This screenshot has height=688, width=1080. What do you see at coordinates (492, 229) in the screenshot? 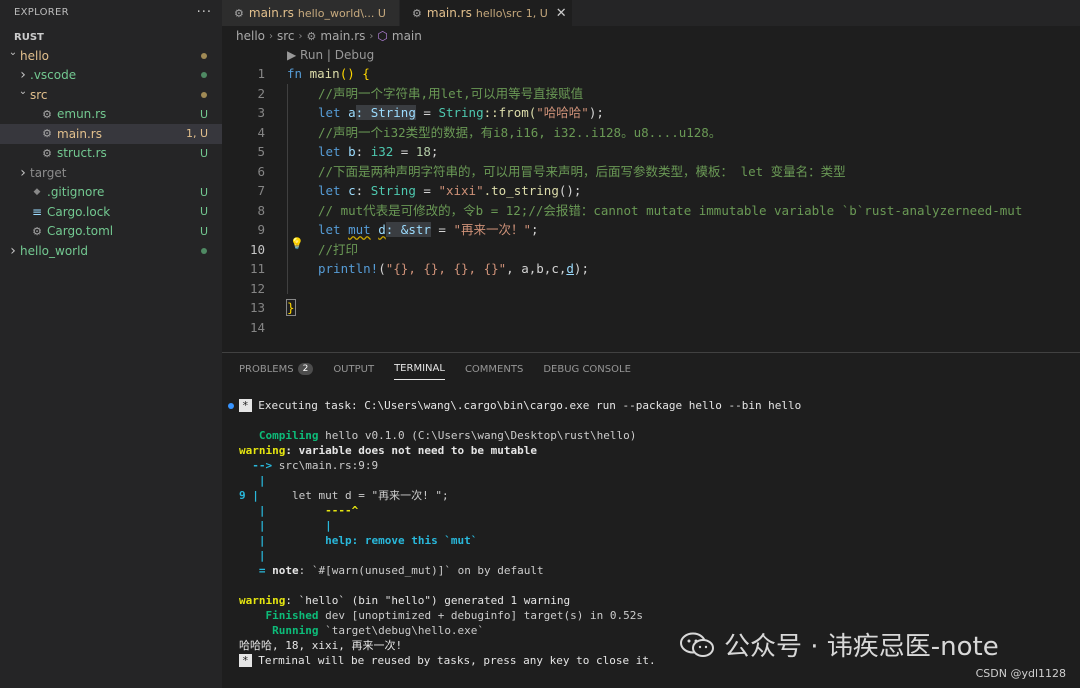
I see `string: "再来一次！"` at bounding box center [492, 229].